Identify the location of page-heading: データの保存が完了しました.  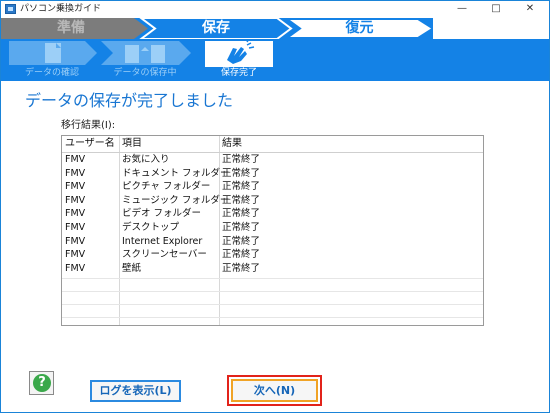
(129, 100).